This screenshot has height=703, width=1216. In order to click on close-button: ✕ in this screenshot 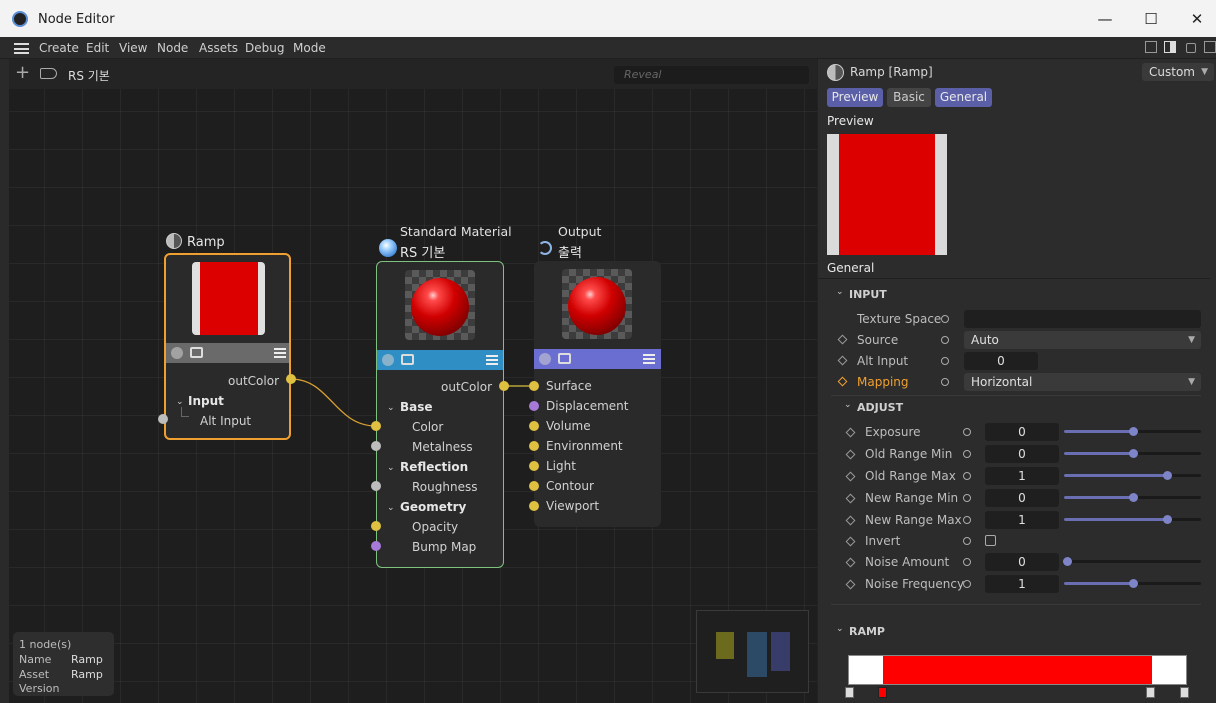, I will do `click(1197, 19)`.